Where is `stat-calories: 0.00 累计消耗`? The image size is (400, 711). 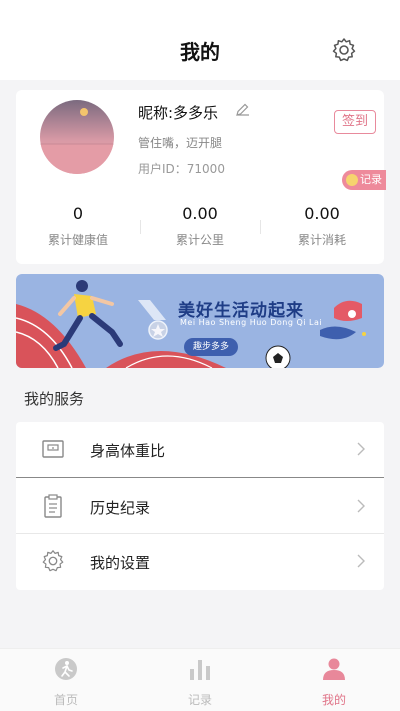
stat-calories: 0.00 累计消耗 is located at coordinates (322, 226).